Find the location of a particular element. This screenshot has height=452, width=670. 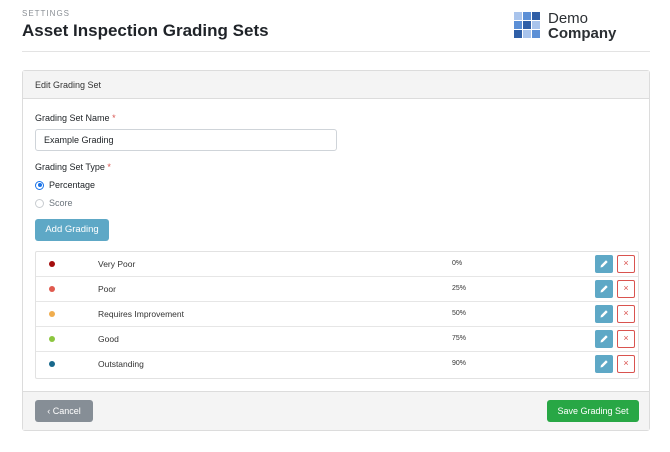

grading-value: 50% is located at coordinates (459, 313).